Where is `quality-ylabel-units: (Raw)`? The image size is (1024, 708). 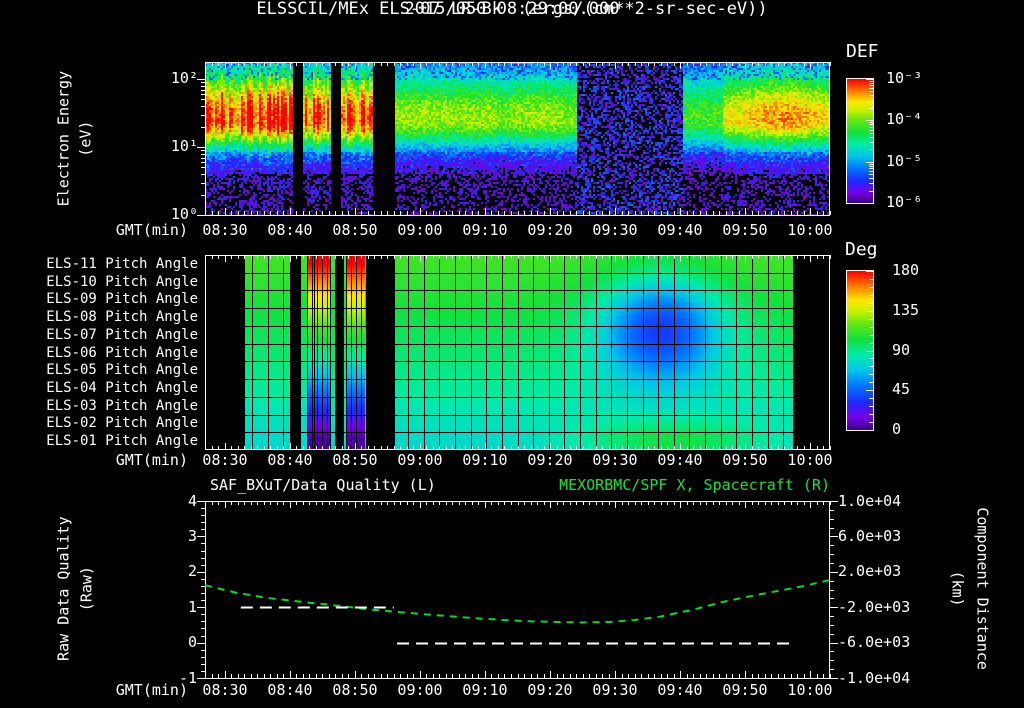 quality-ylabel-units: (Raw) is located at coordinates (86, 589).